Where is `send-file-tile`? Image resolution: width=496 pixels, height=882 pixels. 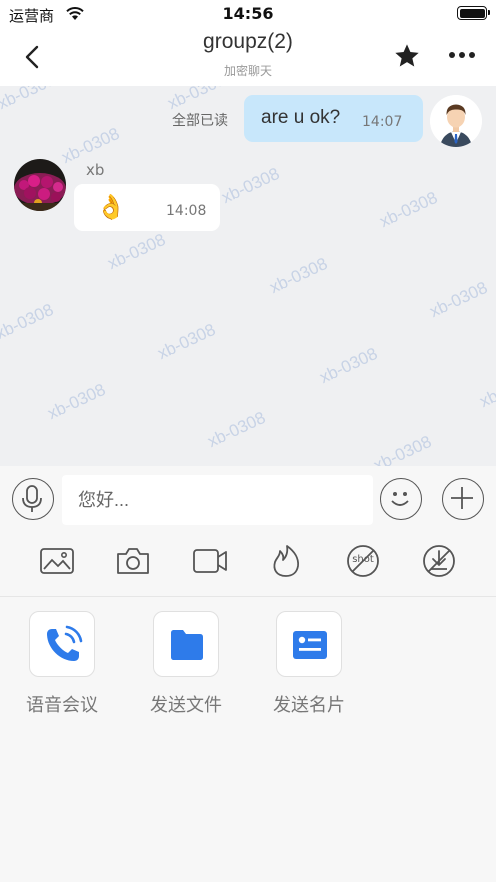 send-file-tile is located at coordinates (186, 644).